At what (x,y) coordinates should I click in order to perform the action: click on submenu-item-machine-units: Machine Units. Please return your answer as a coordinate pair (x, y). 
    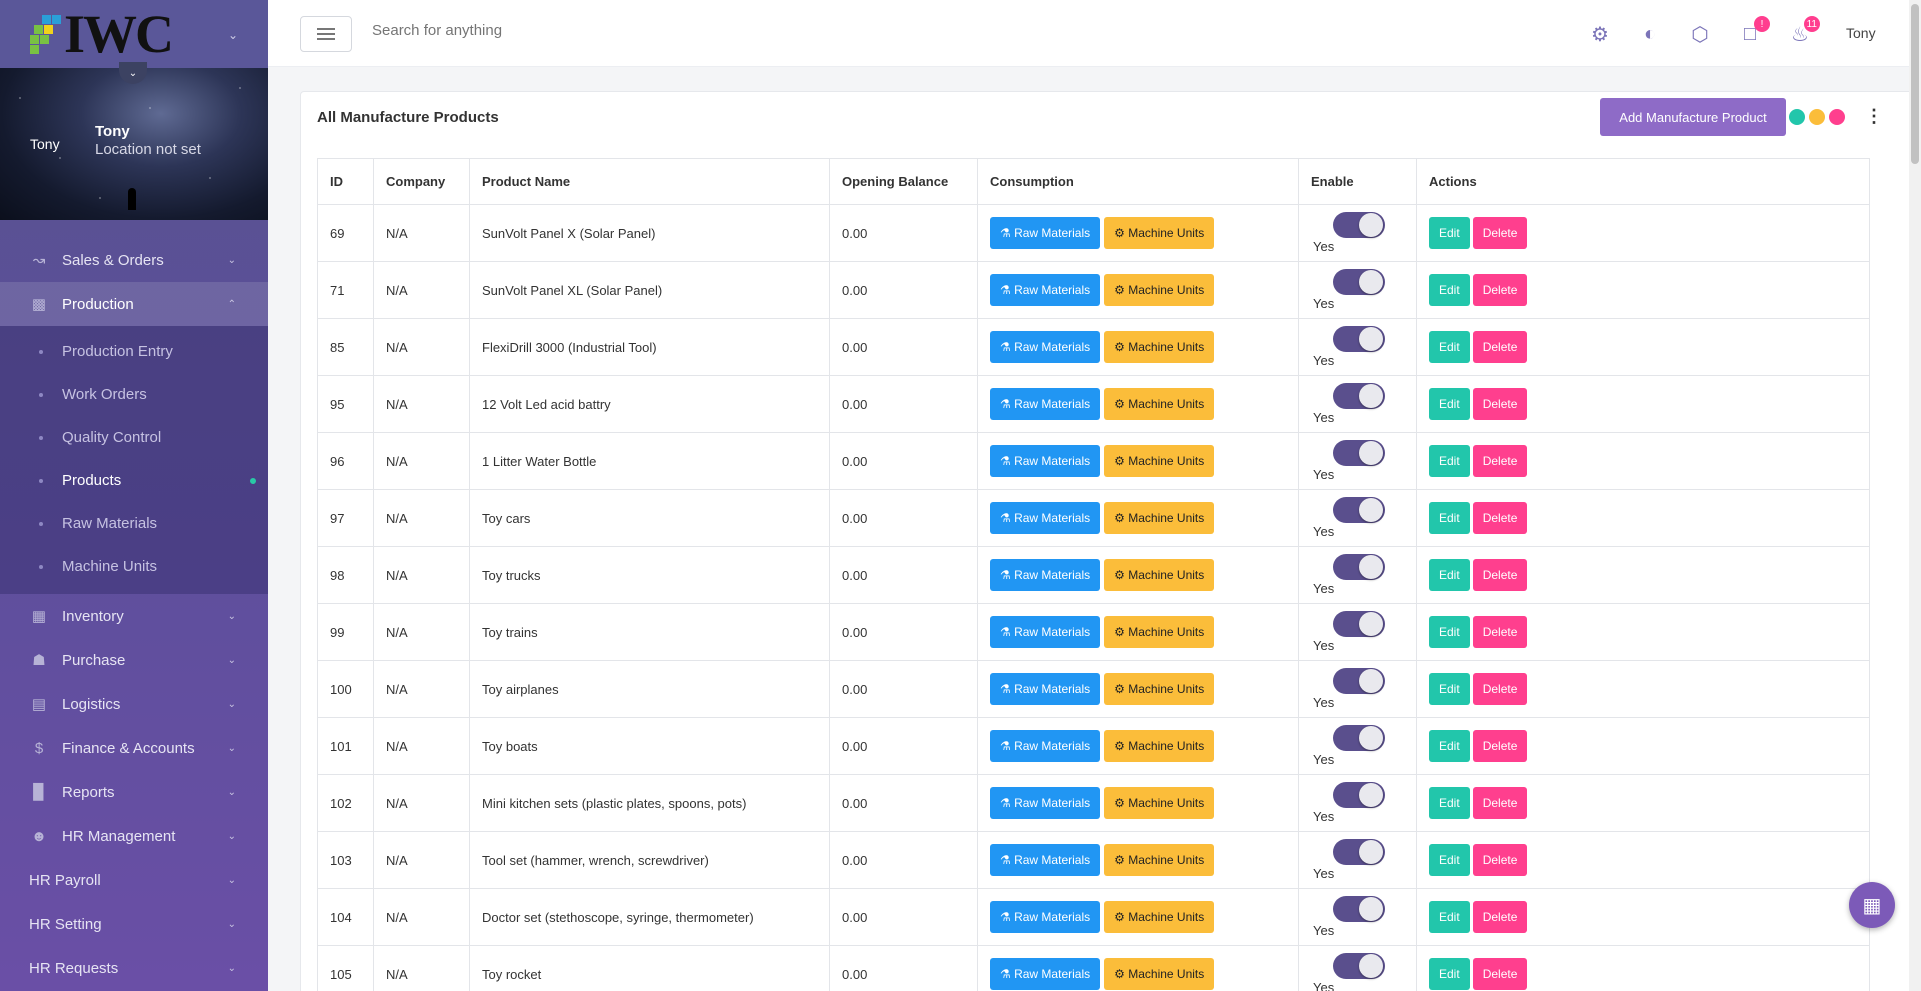
    Looking at the image, I should click on (134, 566).